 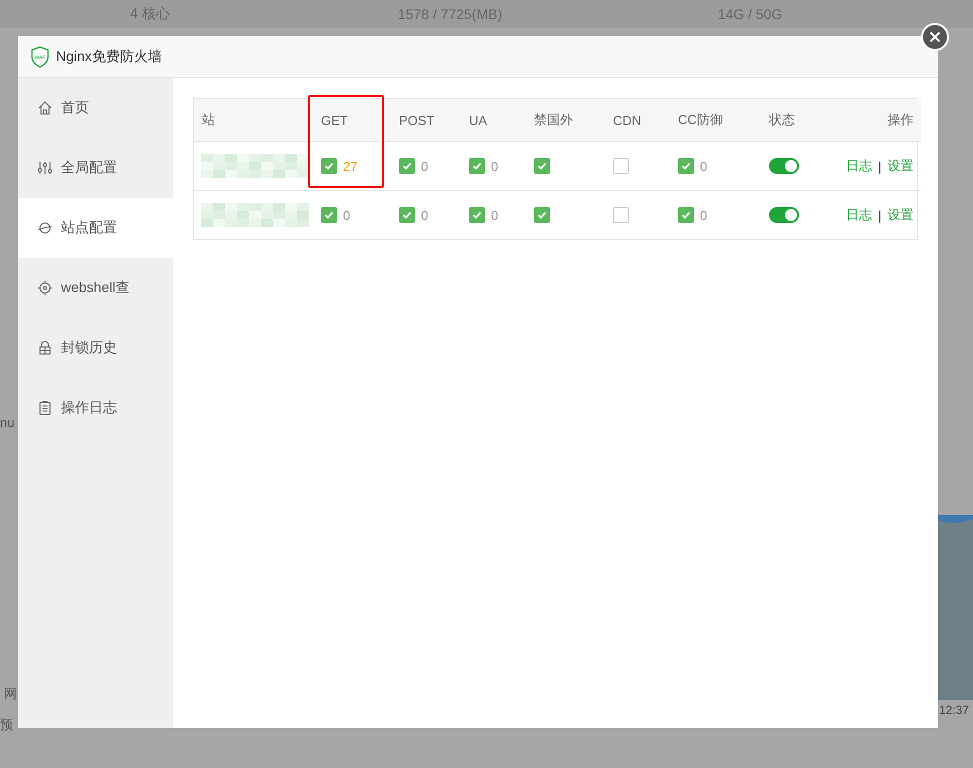 What do you see at coordinates (7, 422) in the screenshot?
I see `background-text: nu` at bounding box center [7, 422].